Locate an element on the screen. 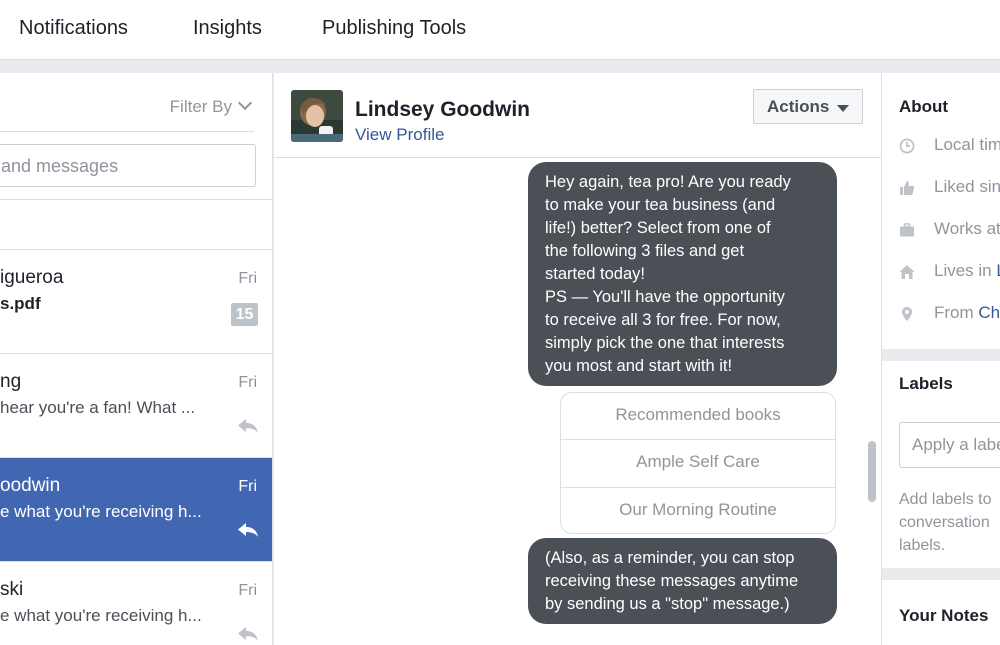 This screenshot has width=1000, height=645. briefcase-icon is located at coordinates (907, 230).